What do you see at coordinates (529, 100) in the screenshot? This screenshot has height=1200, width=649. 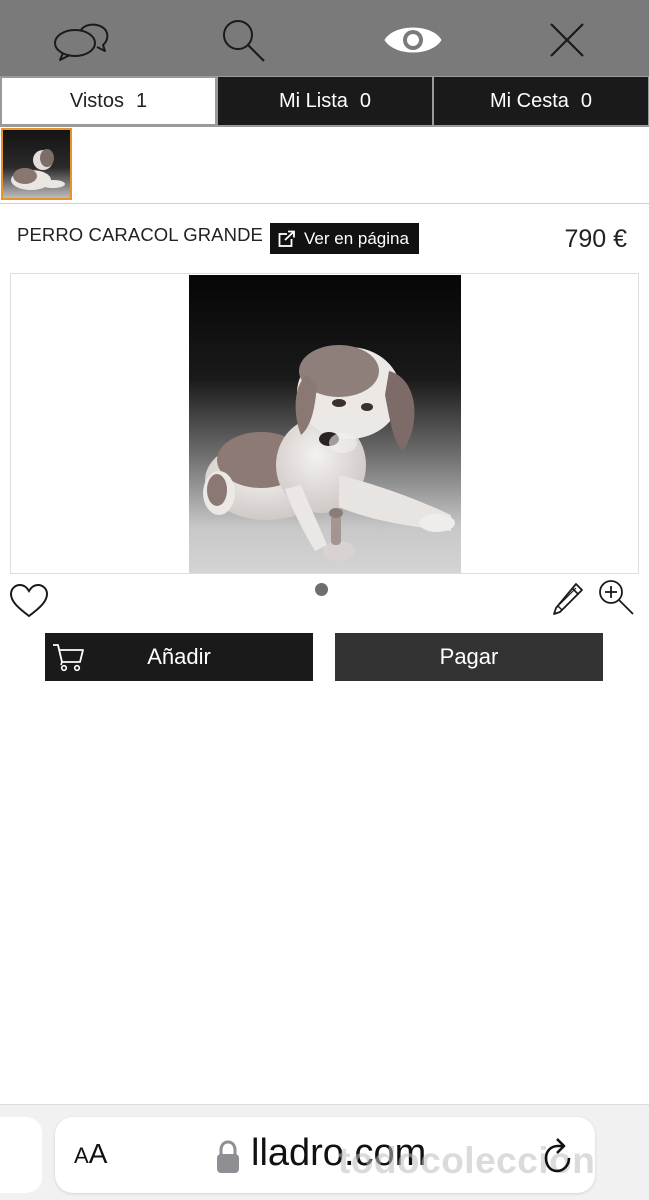 I see `tab-label: Mi Cesta` at bounding box center [529, 100].